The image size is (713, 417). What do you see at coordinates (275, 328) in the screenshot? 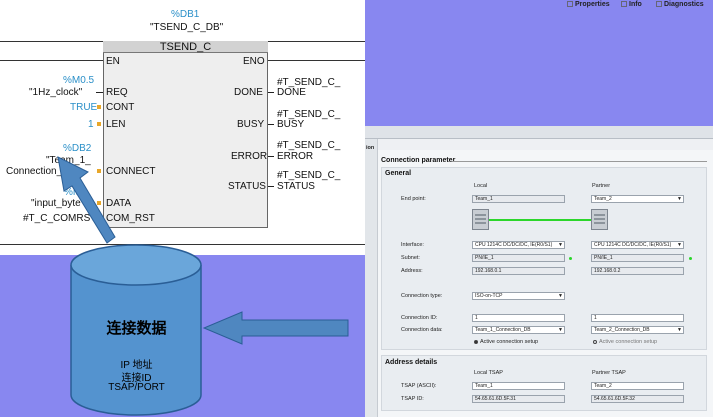
I see `left-arrow-icon` at bounding box center [275, 328].